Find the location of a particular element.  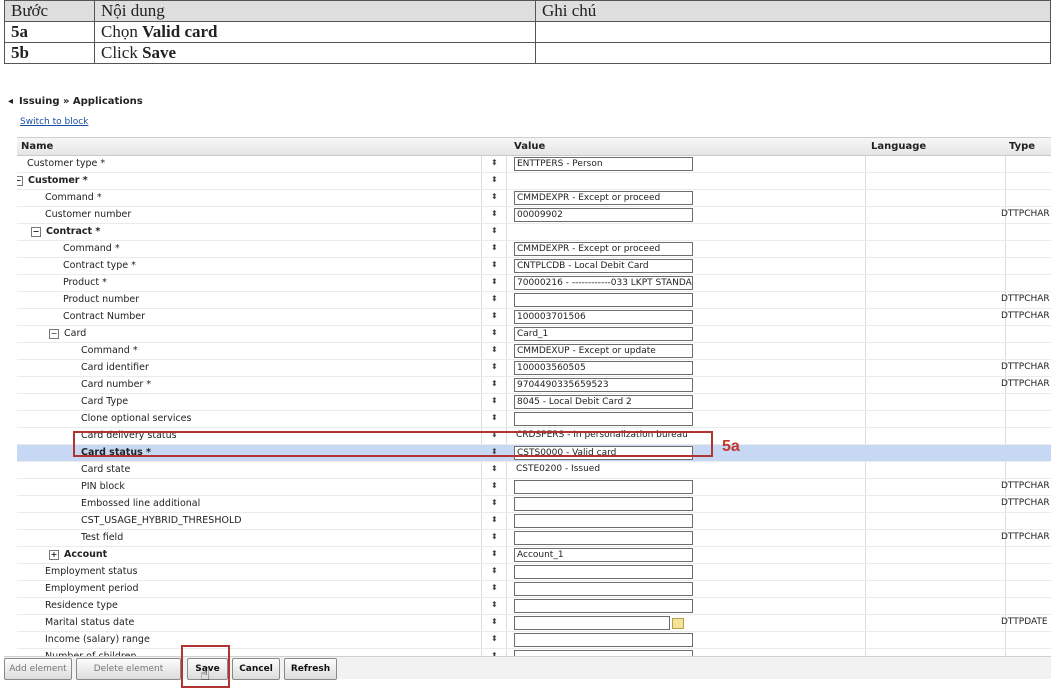

grid-row: − Card ⬍ Card_1 is located at coordinates (534, 334).